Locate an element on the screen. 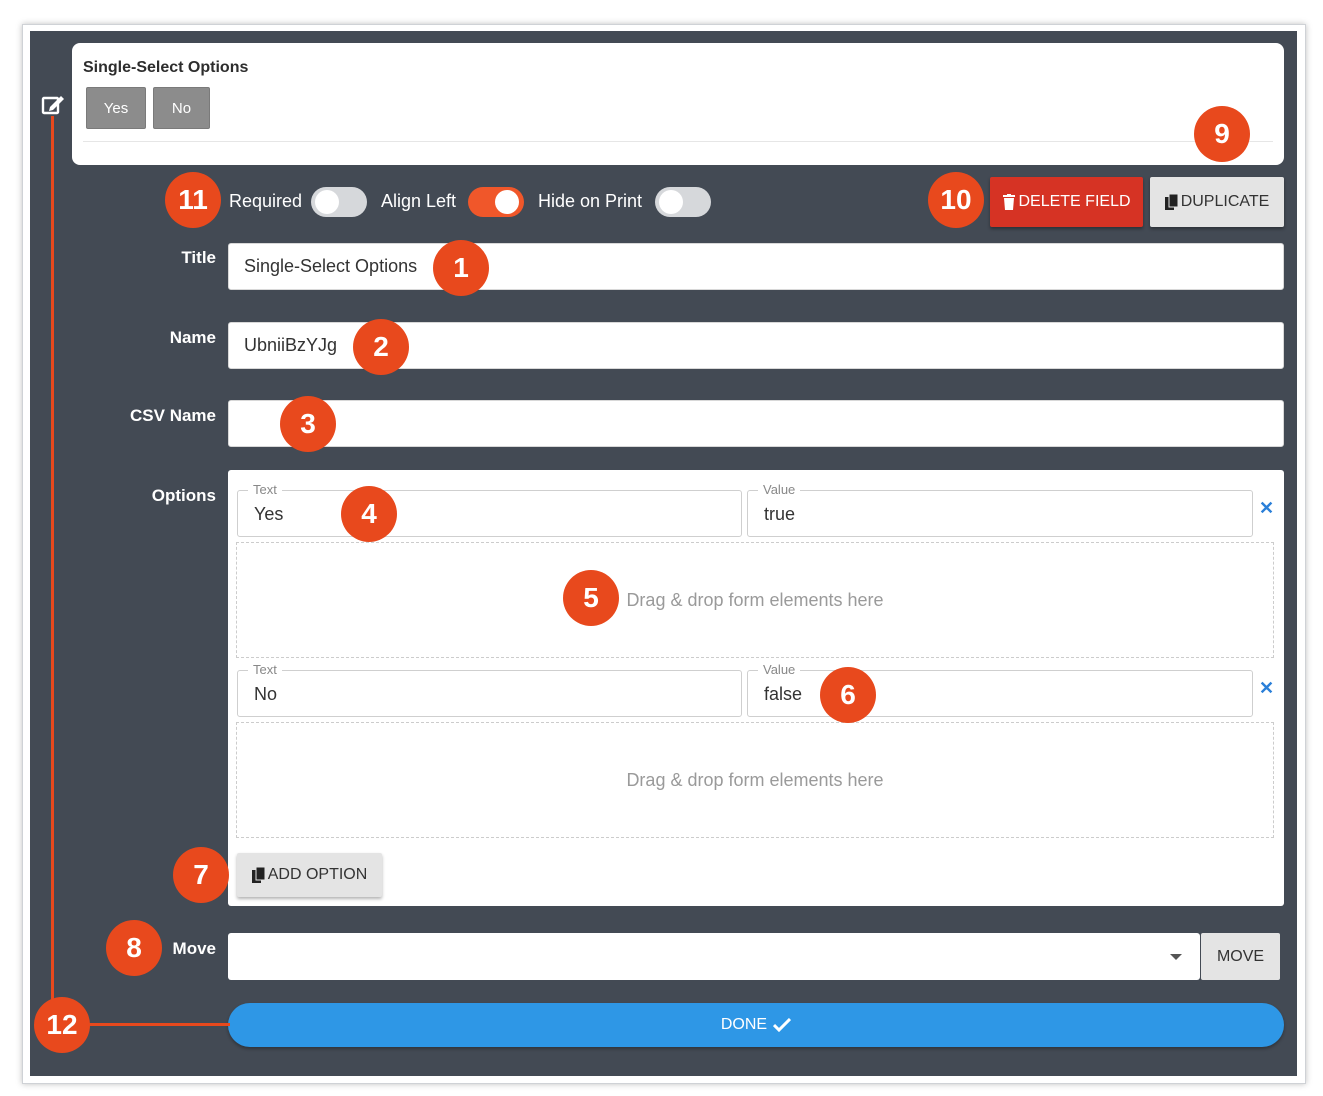 Image resolution: width=1323 pixels, height=1096 pixels. move-select is located at coordinates (714, 956).